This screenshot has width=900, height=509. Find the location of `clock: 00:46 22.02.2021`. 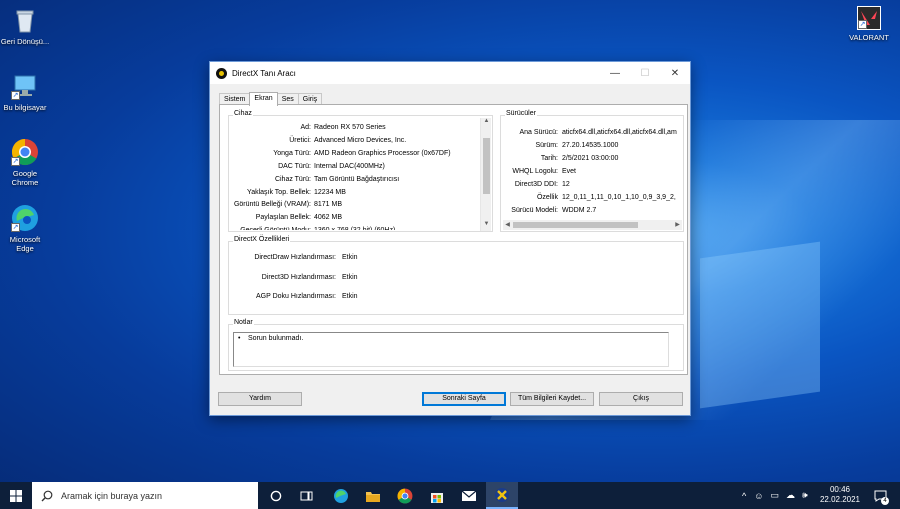

clock: 00:46 22.02.2021 is located at coordinates (840, 495).